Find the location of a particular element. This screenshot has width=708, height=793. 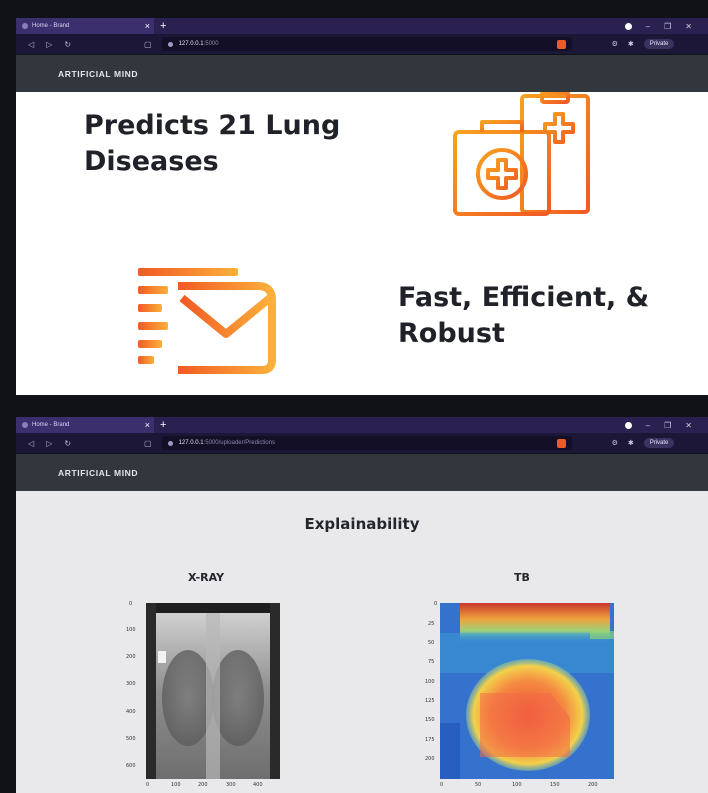

tb-x-tick: 0 is located at coordinates (442, 785).